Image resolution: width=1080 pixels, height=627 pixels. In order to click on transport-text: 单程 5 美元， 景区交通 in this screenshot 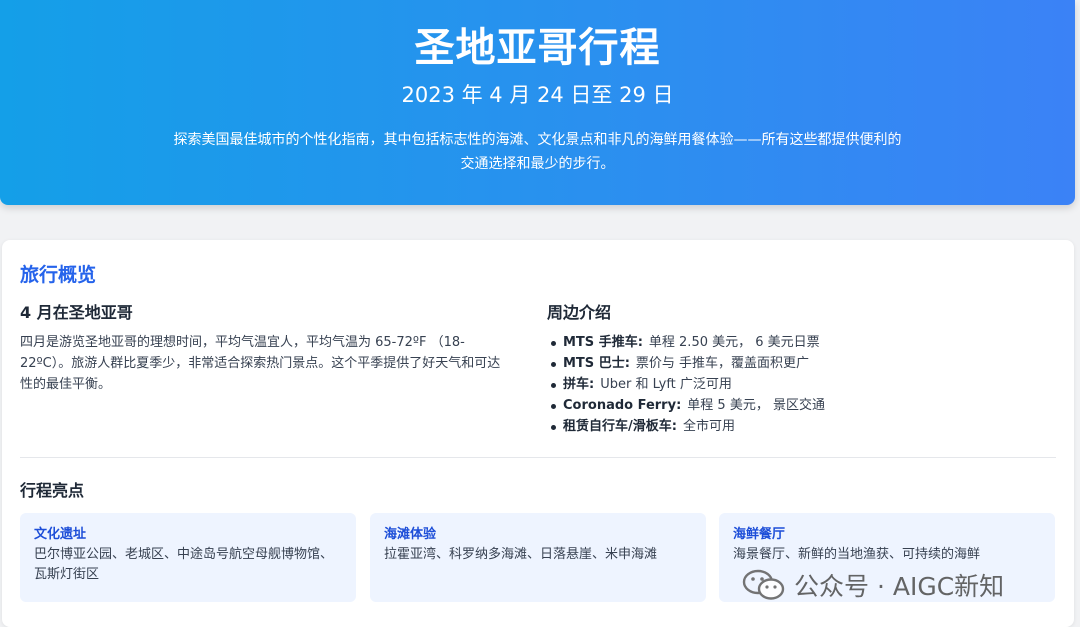, I will do `click(756, 405)`.